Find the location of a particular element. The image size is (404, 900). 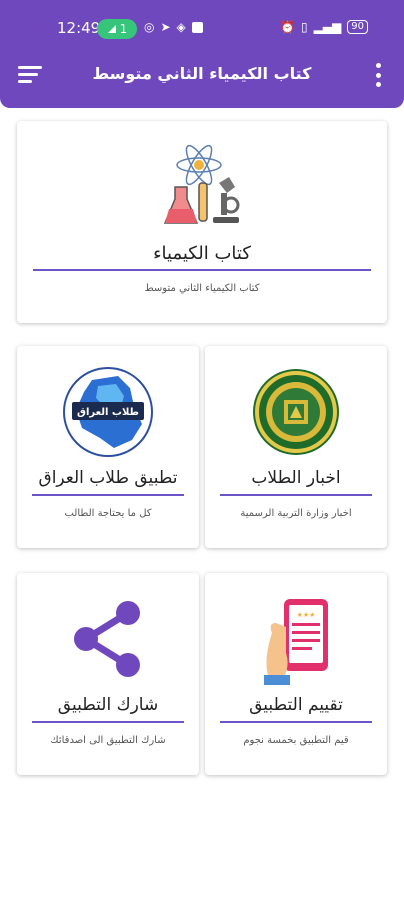

card-subtitle: شارك التطبيق الى اصدقائك is located at coordinates (108, 740).